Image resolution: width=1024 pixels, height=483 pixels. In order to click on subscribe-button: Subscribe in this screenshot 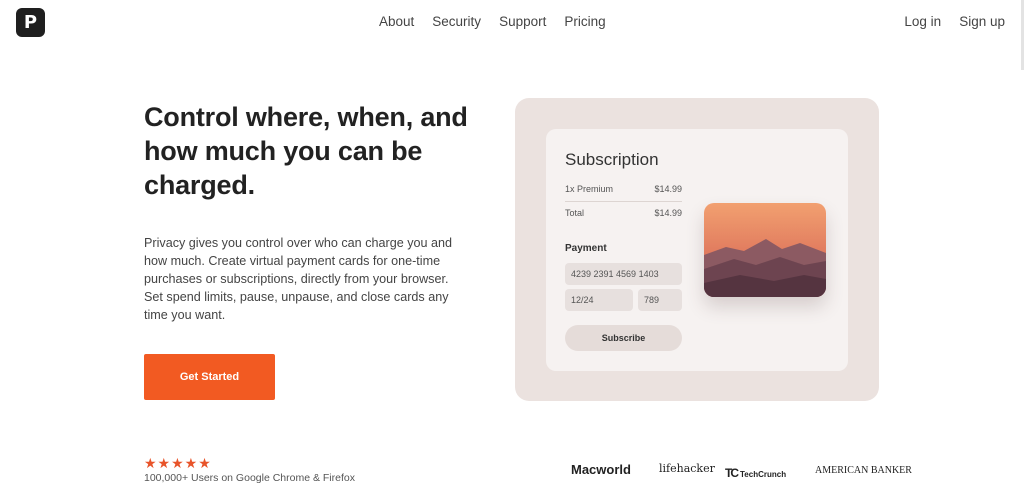, I will do `click(623, 338)`.